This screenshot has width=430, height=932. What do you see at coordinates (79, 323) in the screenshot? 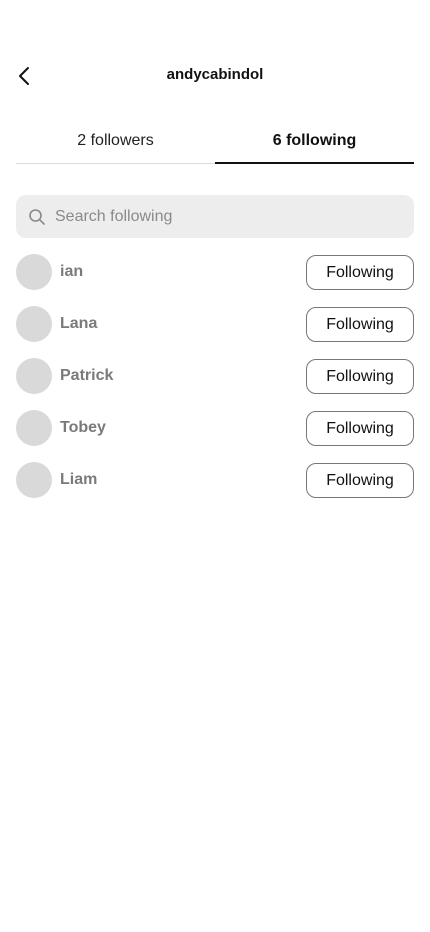
I see `user-name: Lana` at bounding box center [79, 323].